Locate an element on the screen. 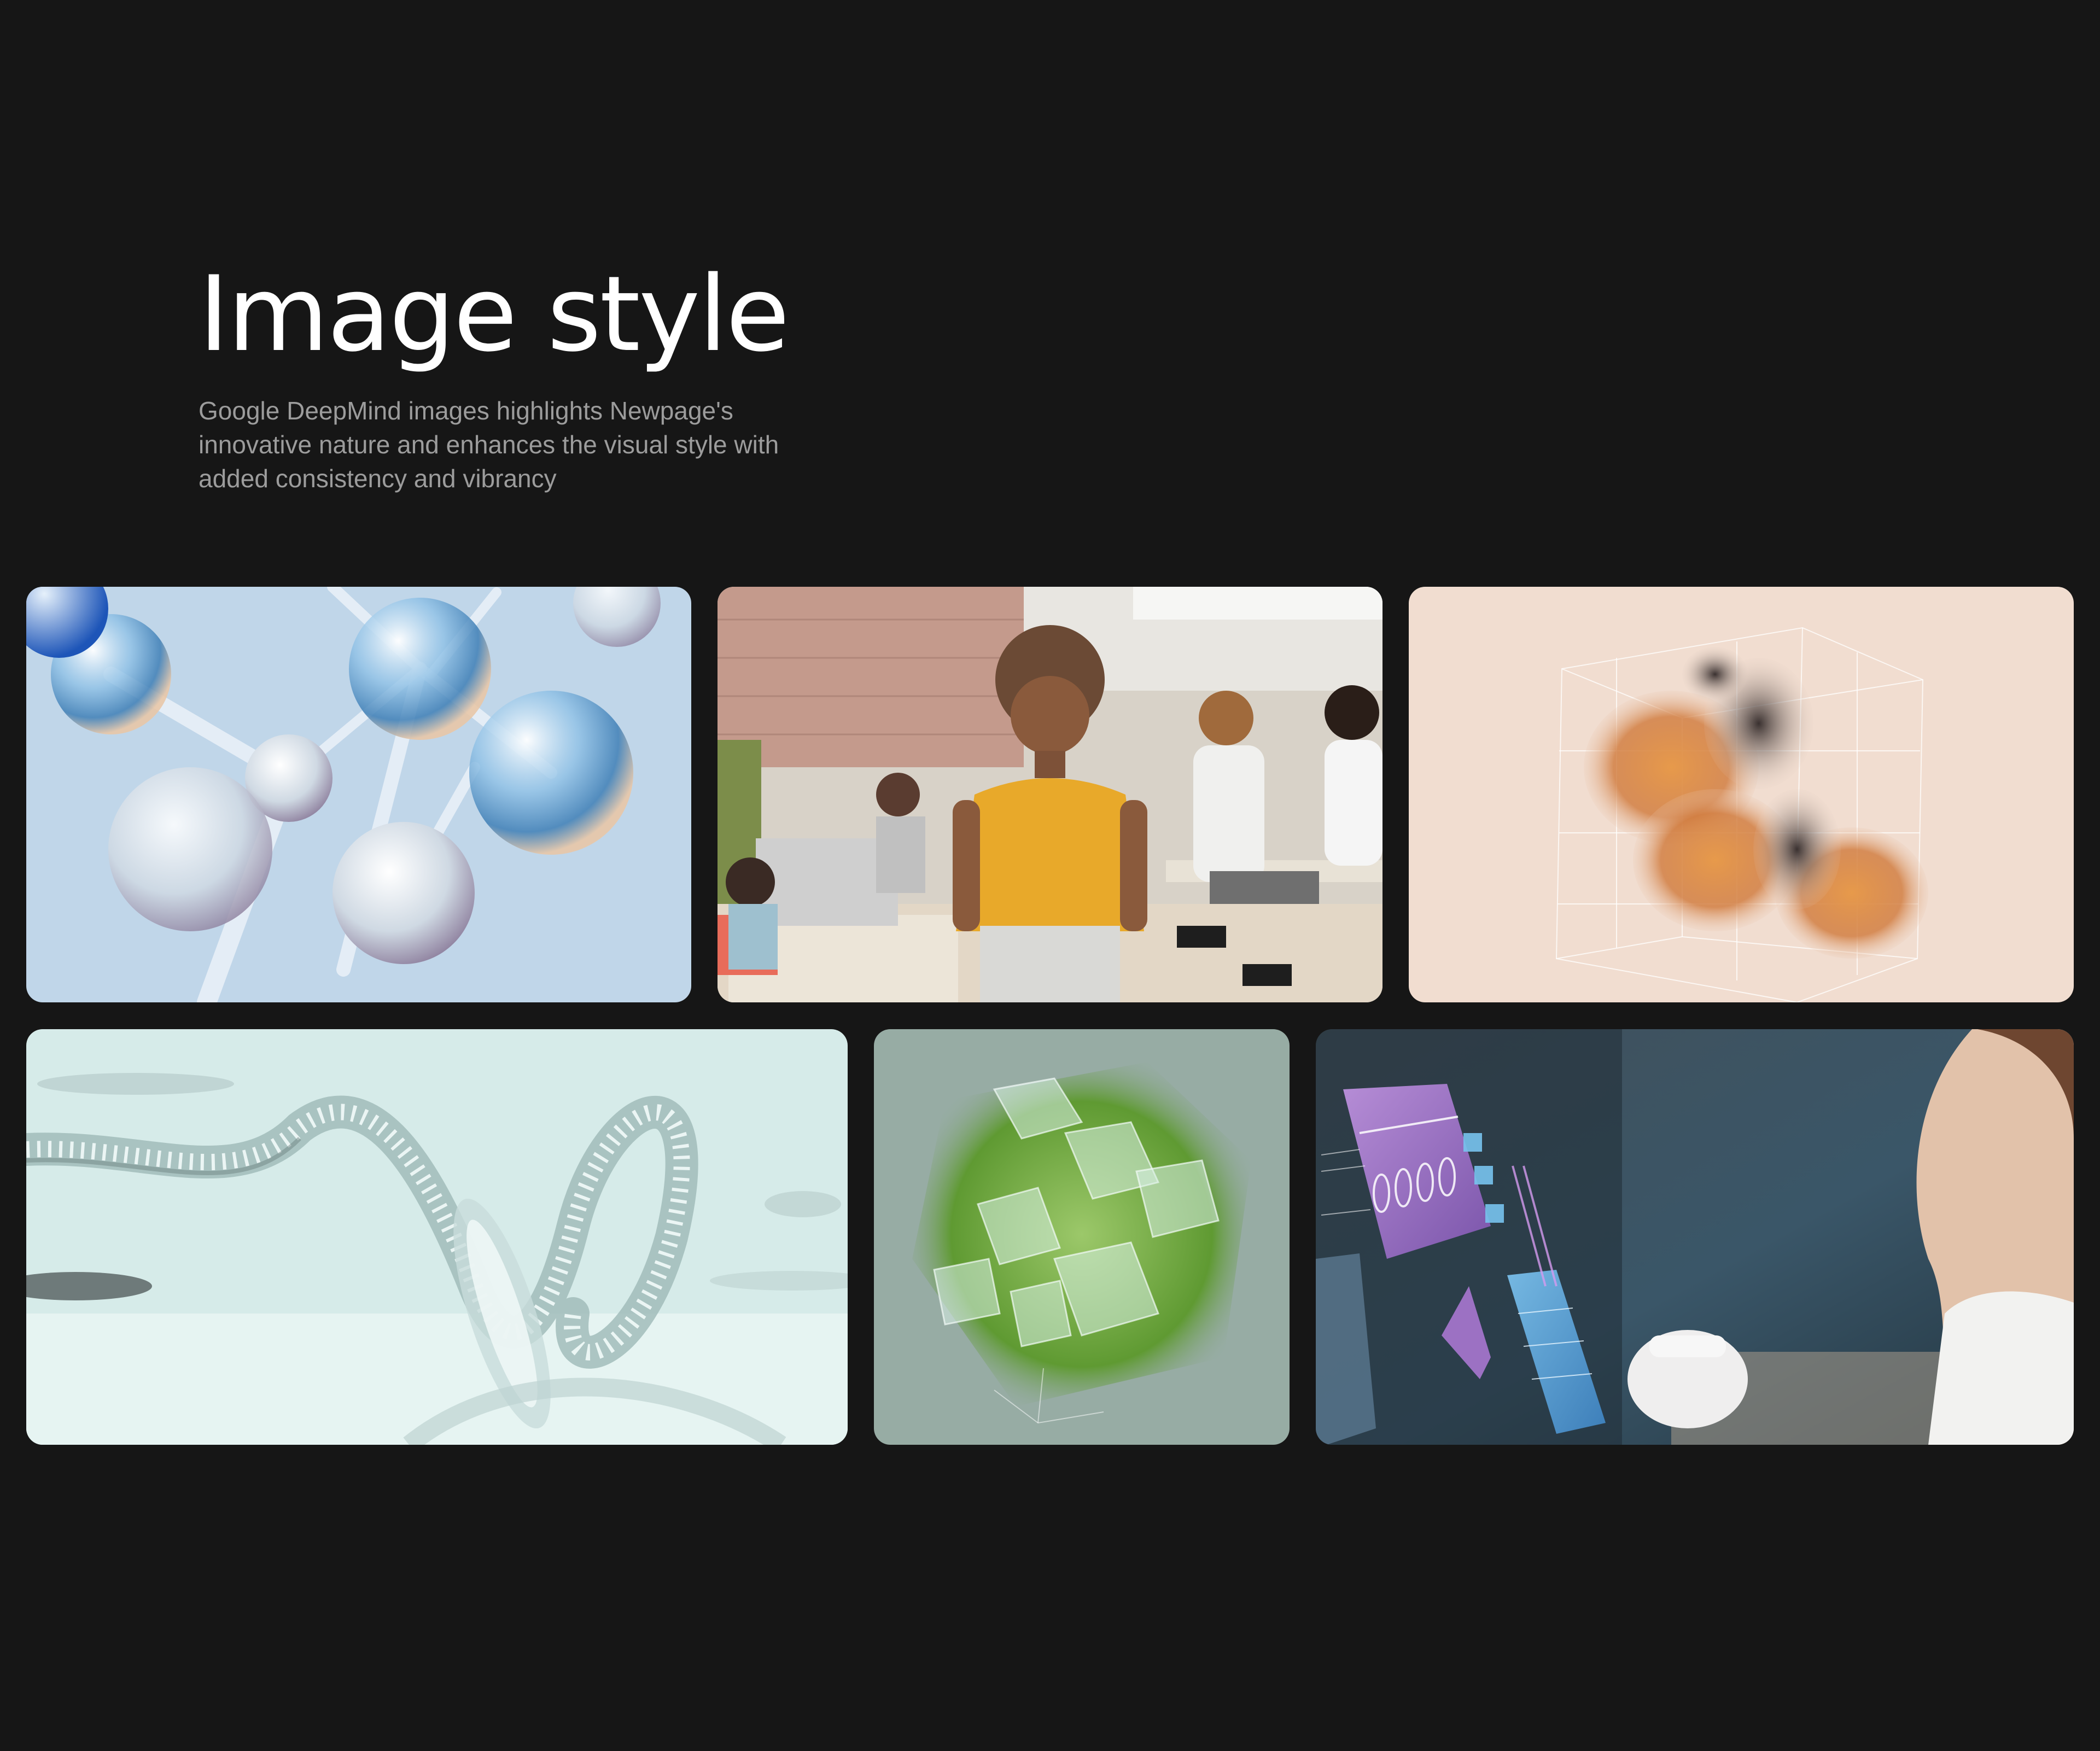  office-portrait-image is located at coordinates (1050, 794).